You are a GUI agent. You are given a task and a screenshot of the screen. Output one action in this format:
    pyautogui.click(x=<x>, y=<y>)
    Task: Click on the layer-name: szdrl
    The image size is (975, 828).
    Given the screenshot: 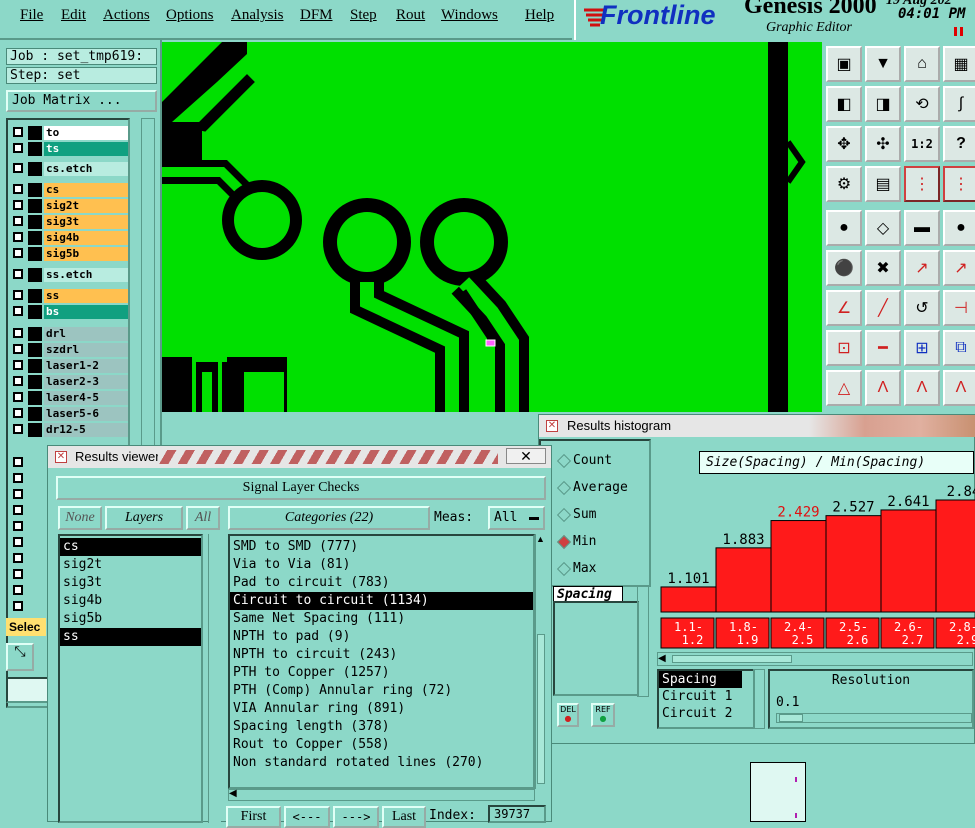 What is the action you would take?
    pyautogui.click(x=86, y=350)
    